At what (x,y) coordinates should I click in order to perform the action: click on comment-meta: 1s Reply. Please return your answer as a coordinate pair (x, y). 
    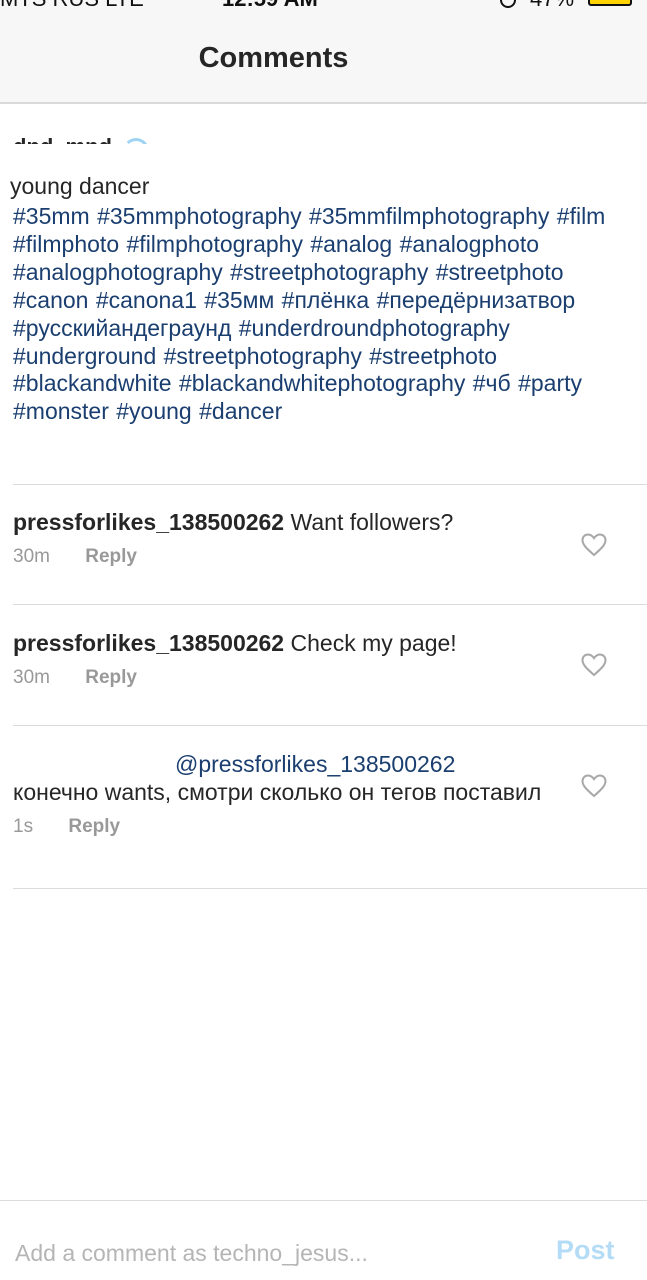
    Looking at the image, I should click on (283, 827).